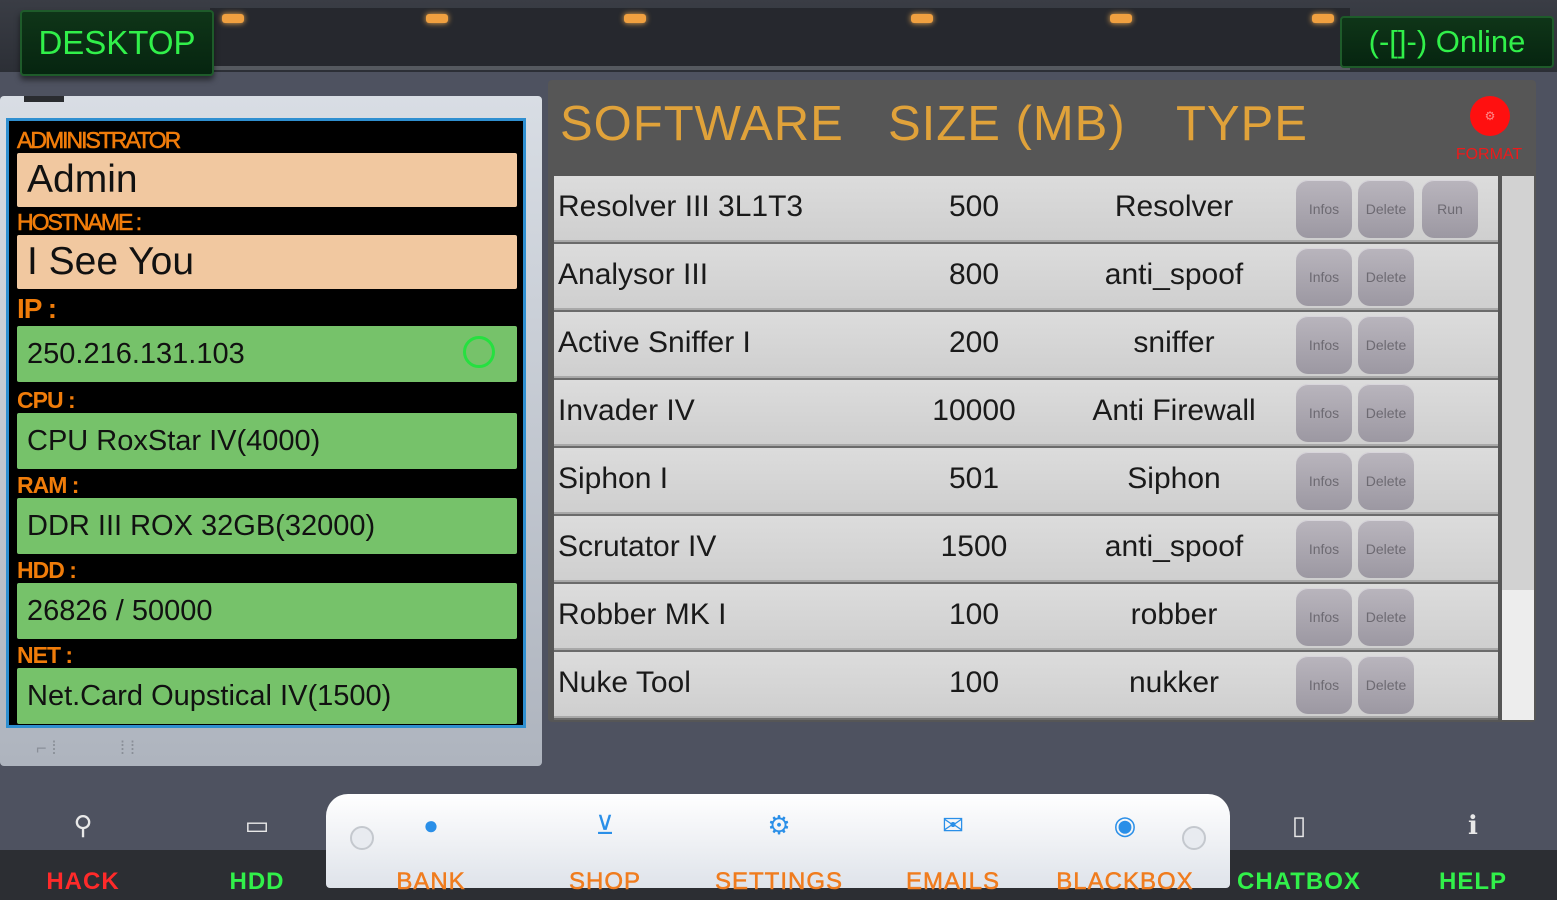 This screenshot has height=900, width=1557. Describe the element at coordinates (1007, 124) in the screenshot. I see `column-header-size: SIZE (MB)` at that location.